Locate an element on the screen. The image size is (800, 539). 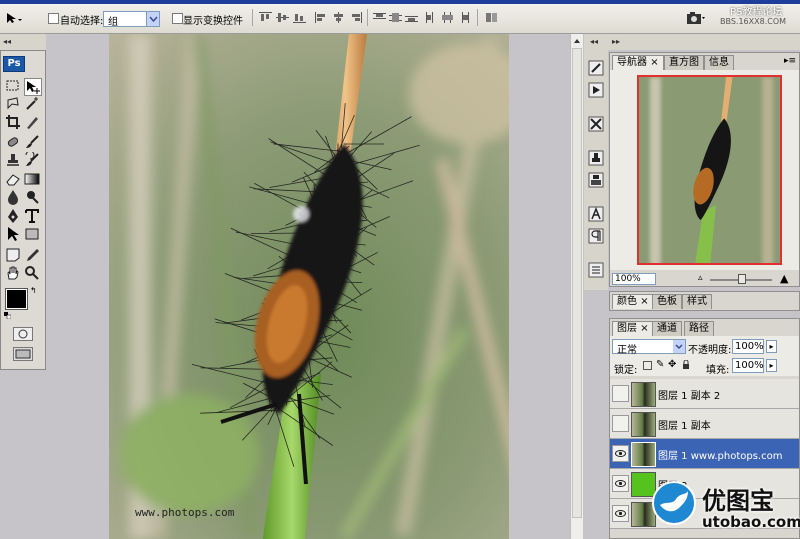
tab-color: 颜色 × is located at coordinates (633, 301).